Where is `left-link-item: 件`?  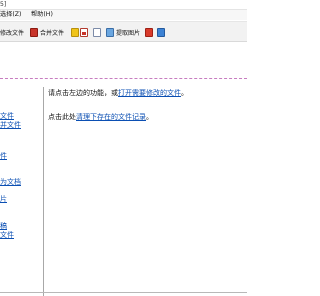 left-link-item: 件 is located at coordinates (3, 156).